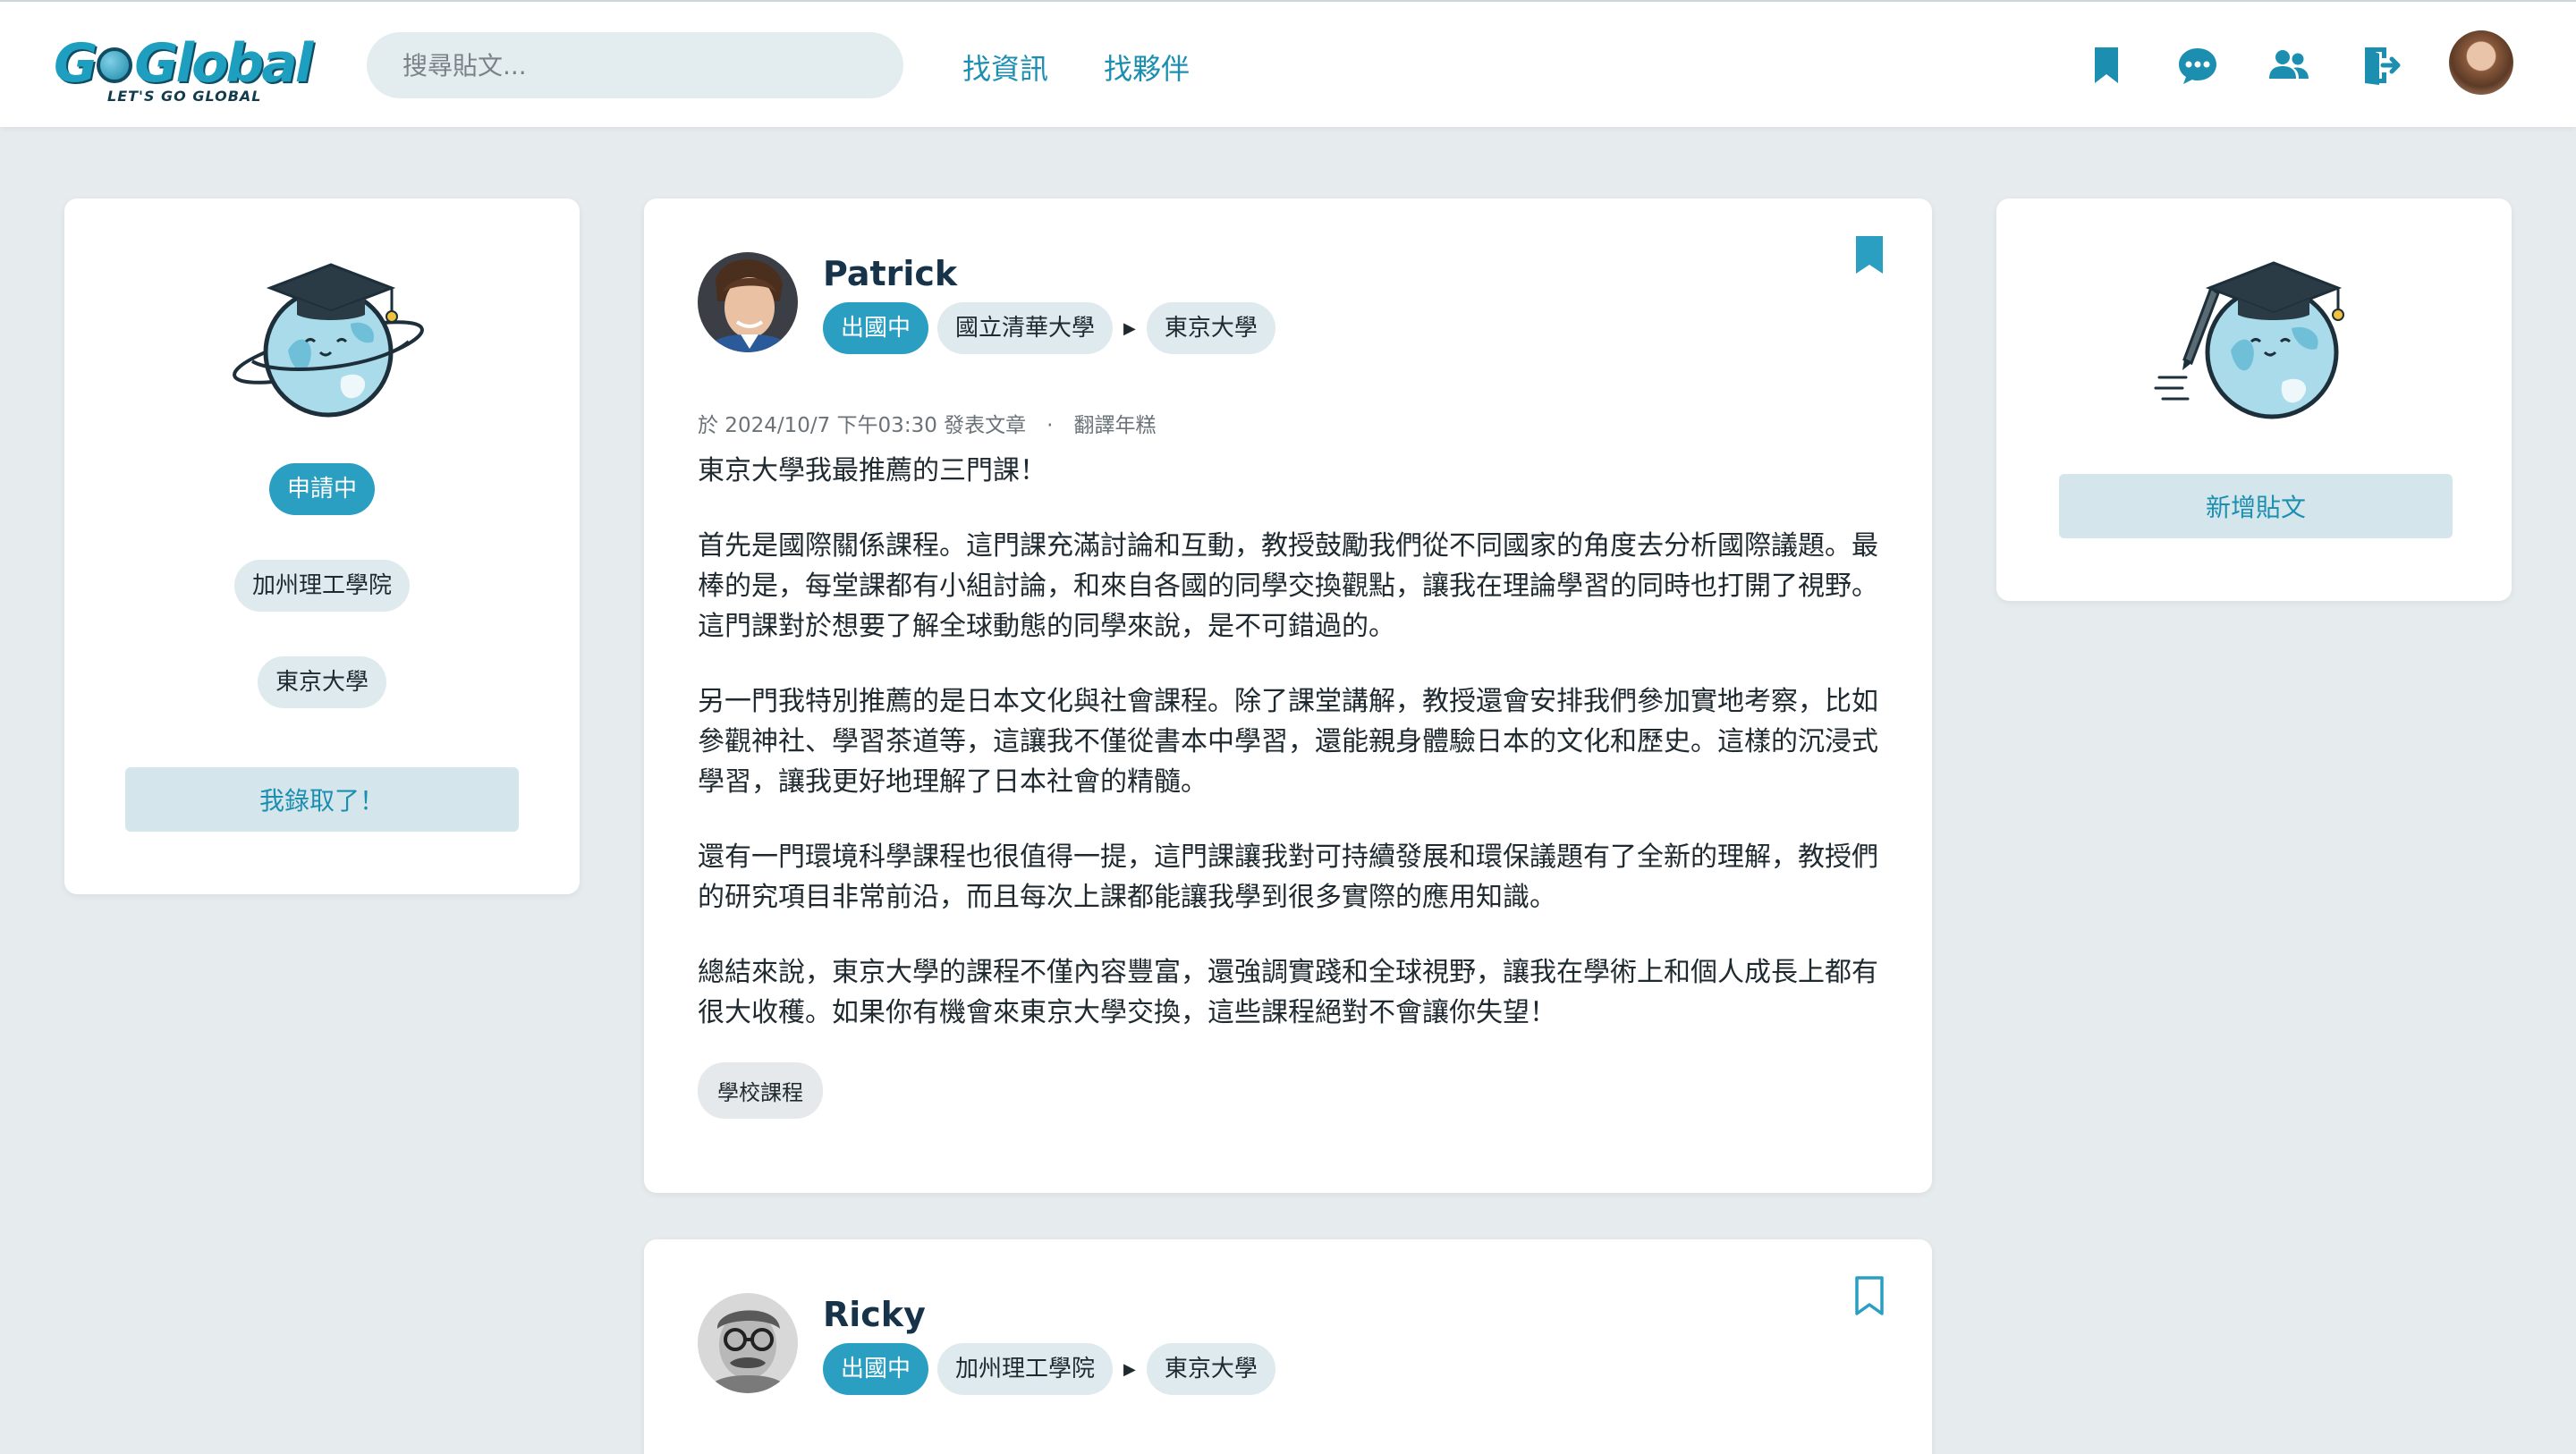  What do you see at coordinates (760, 1090) in the screenshot?
I see `topic-tag: 學校課程` at bounding box center [760, 1090].